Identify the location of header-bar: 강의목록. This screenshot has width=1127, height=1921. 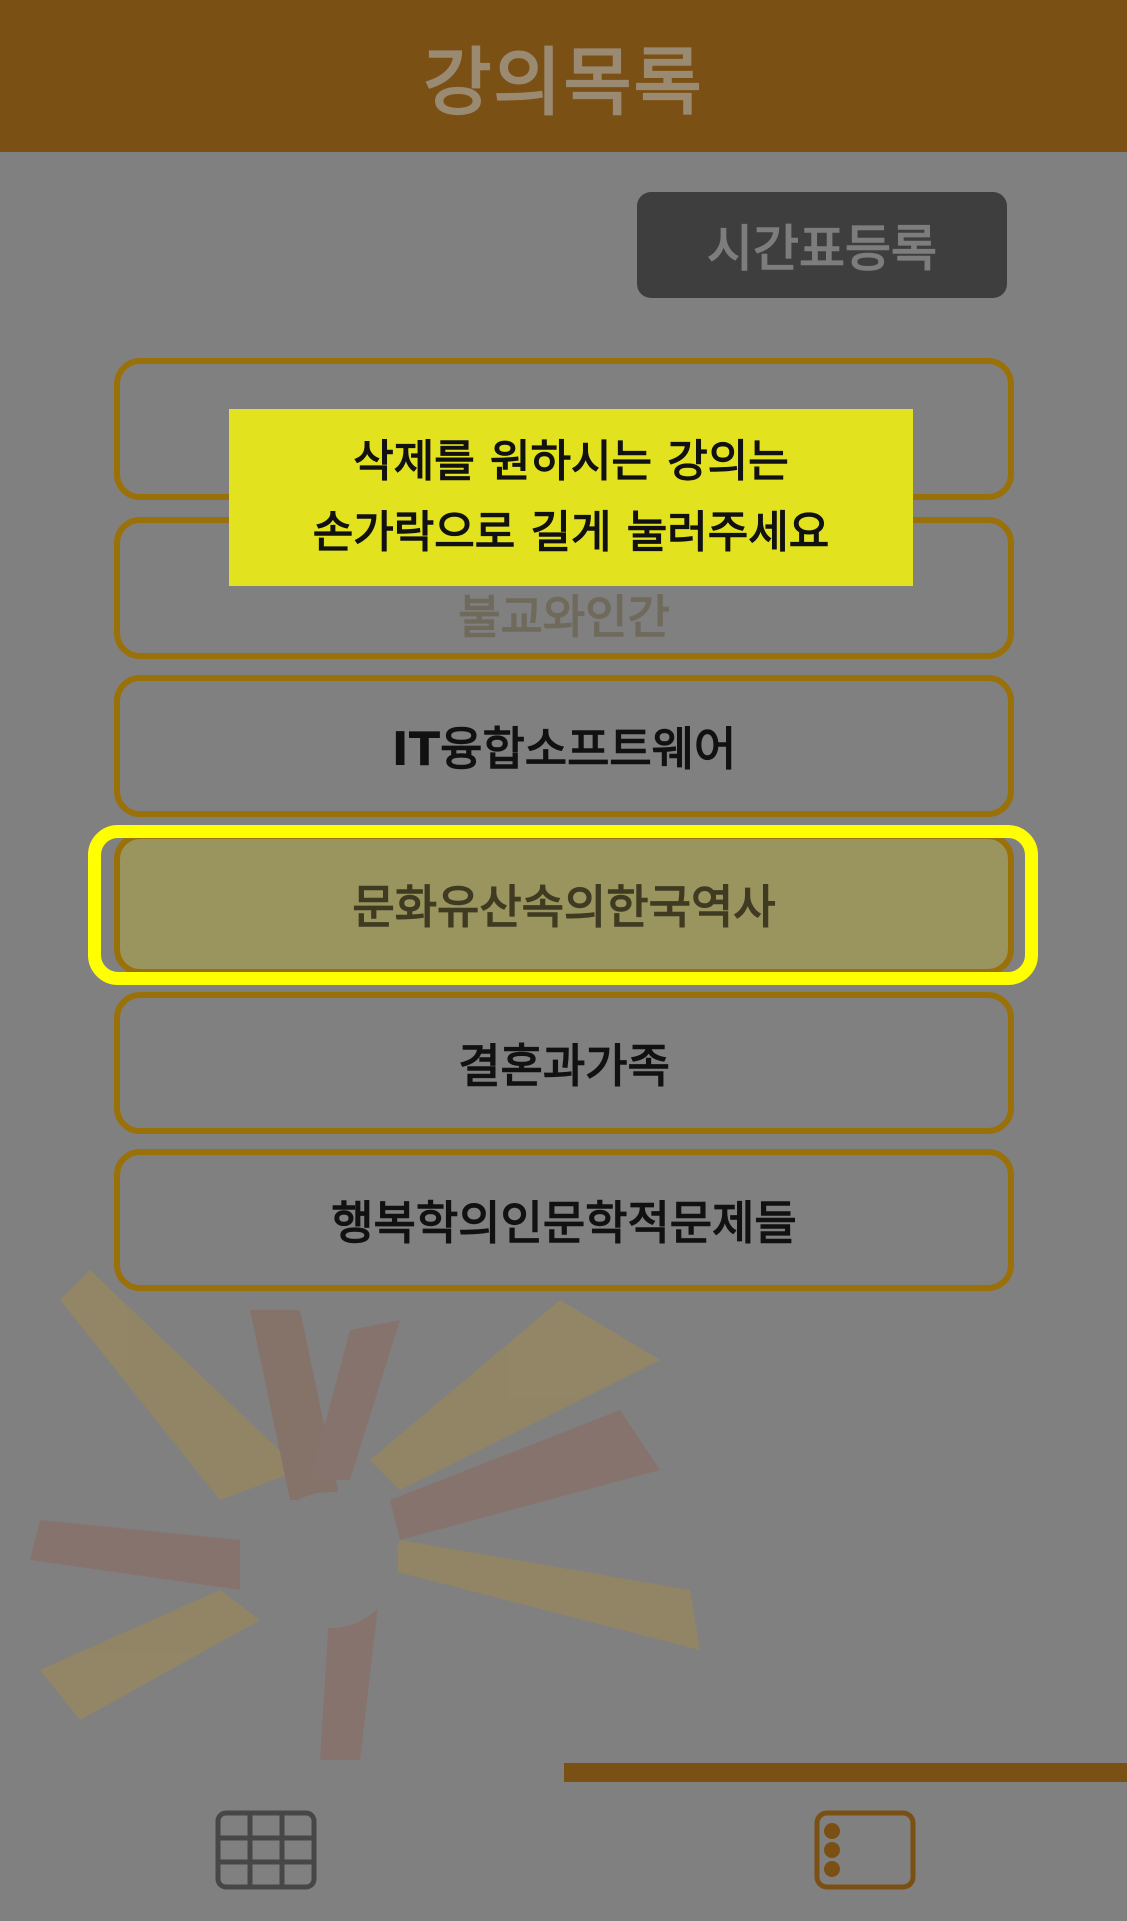
(563, 76).